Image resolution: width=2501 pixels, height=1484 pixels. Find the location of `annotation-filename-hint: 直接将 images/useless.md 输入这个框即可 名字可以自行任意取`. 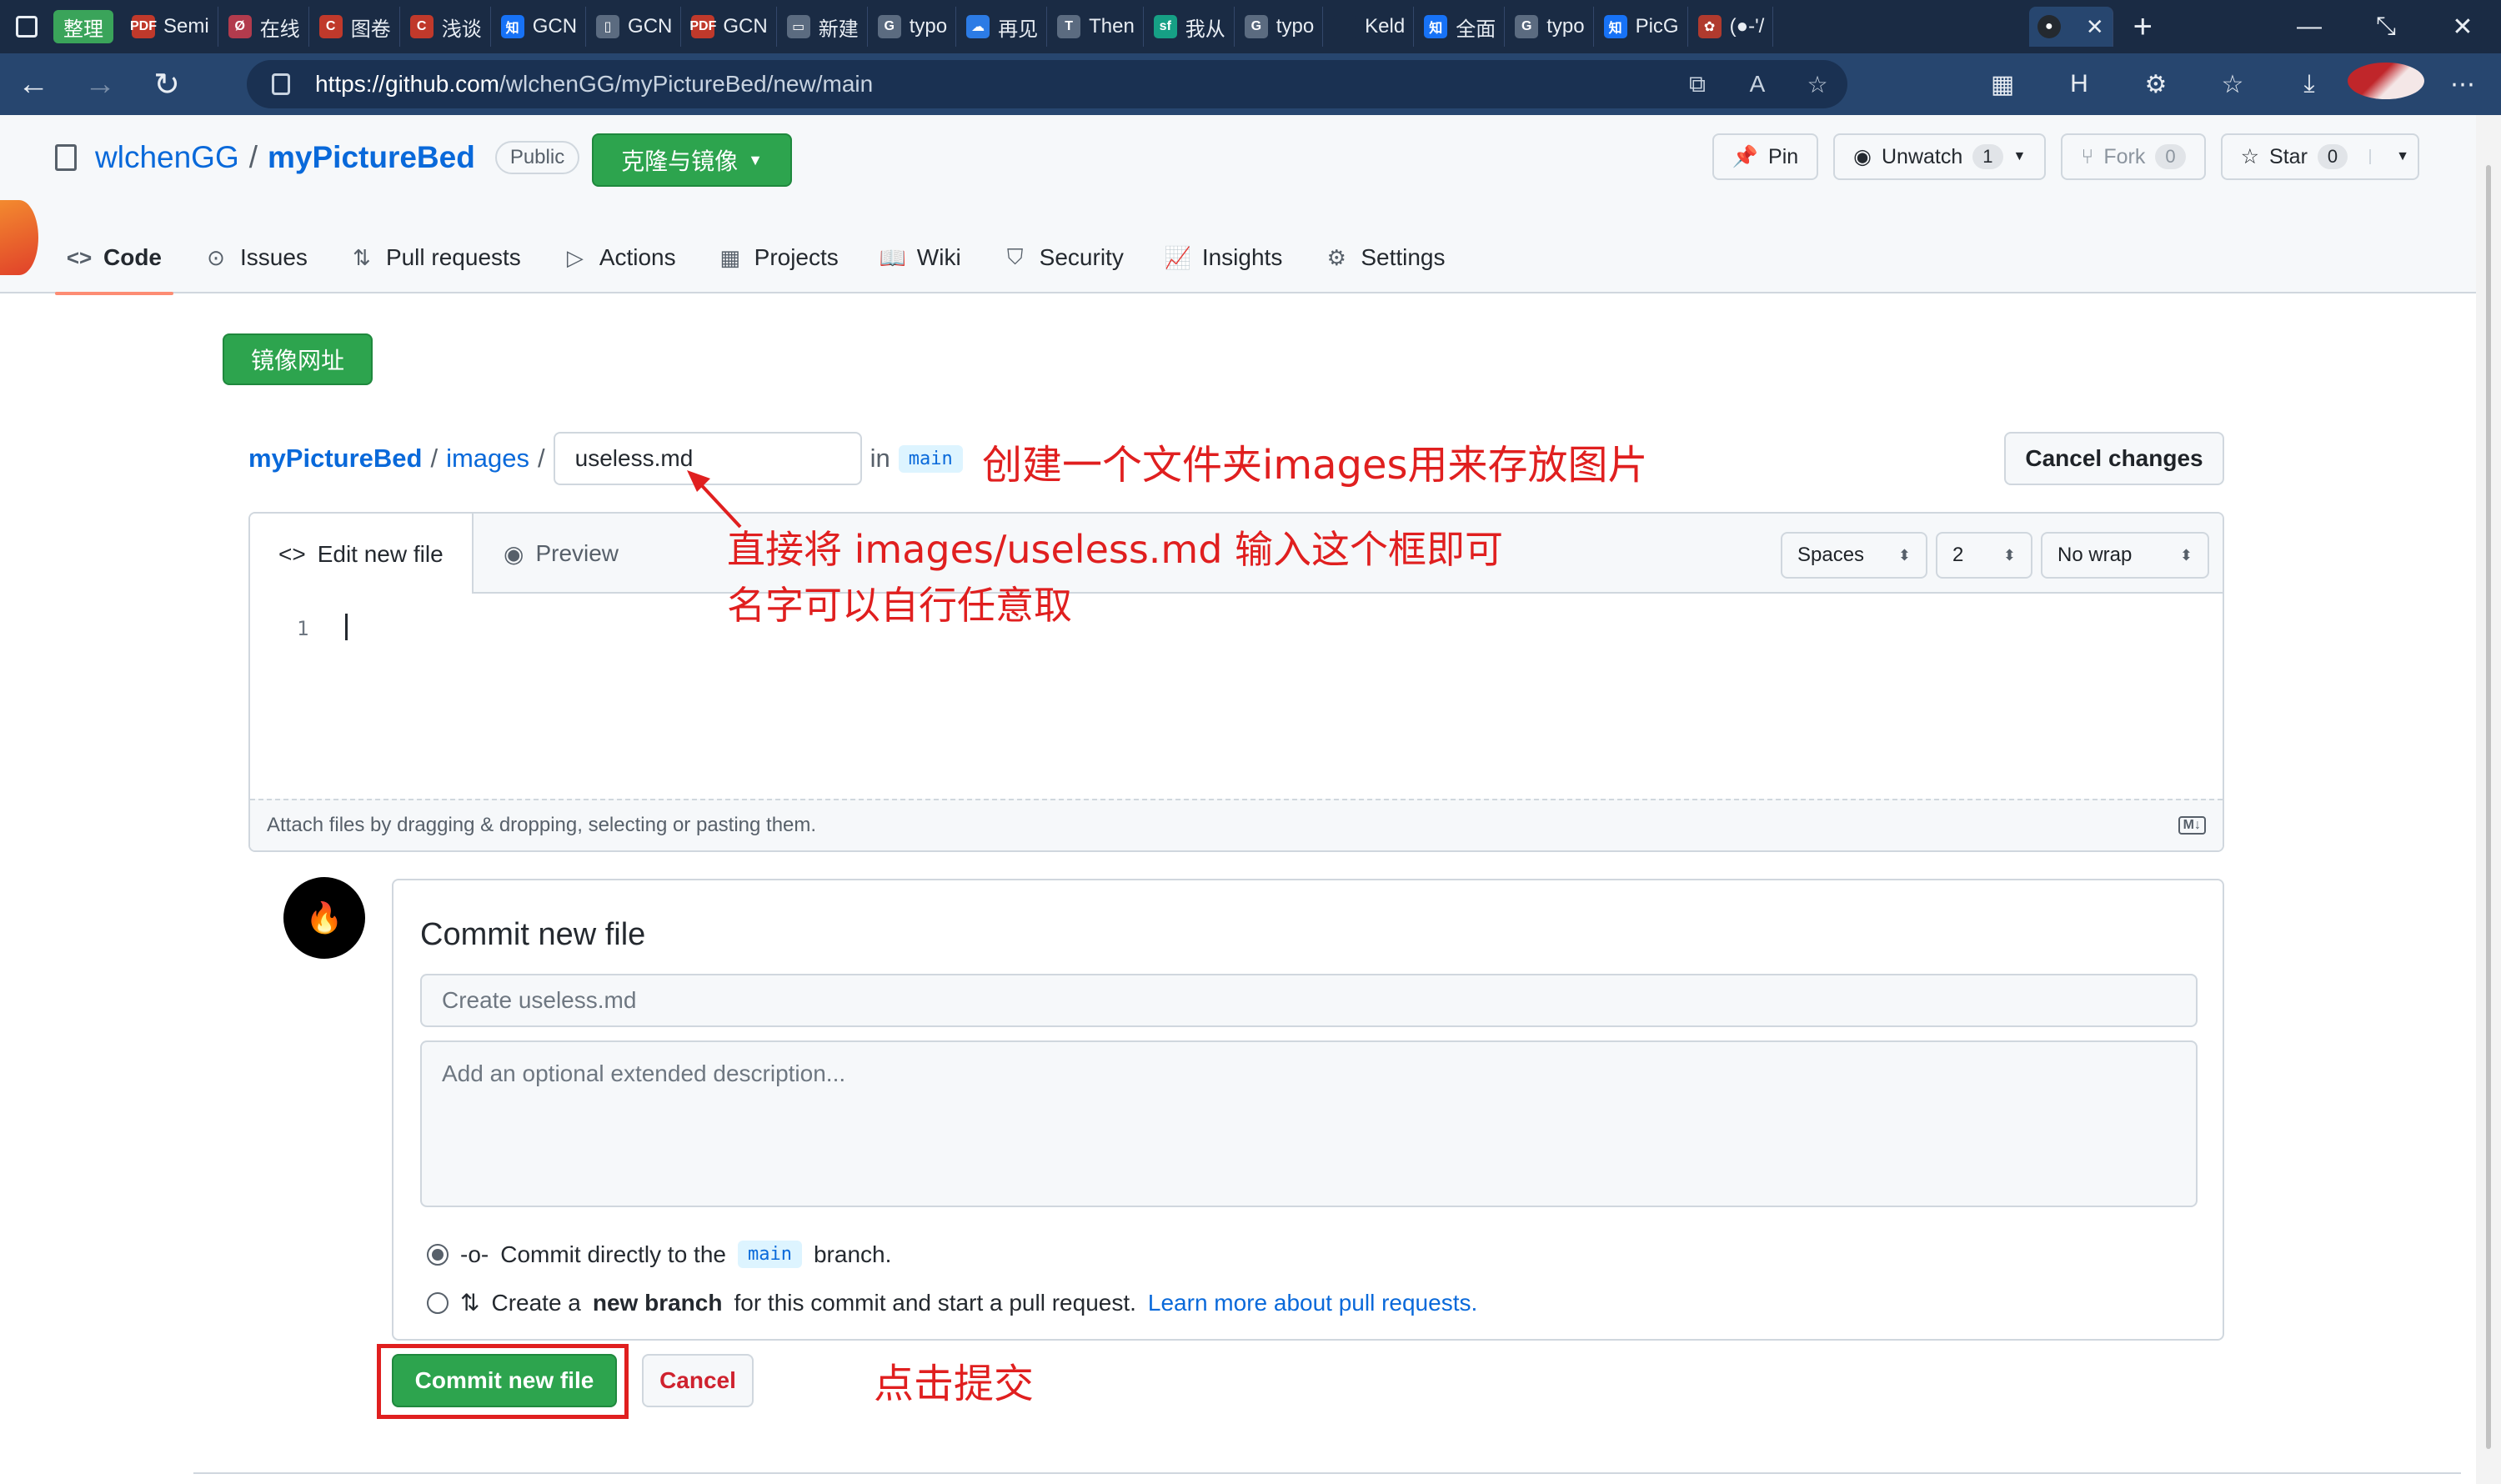

annotation-filename-hint: 直接将 images/useless.md 输入这个框即可 名字可以自行任意取 is located at coordinates (1115, 577).